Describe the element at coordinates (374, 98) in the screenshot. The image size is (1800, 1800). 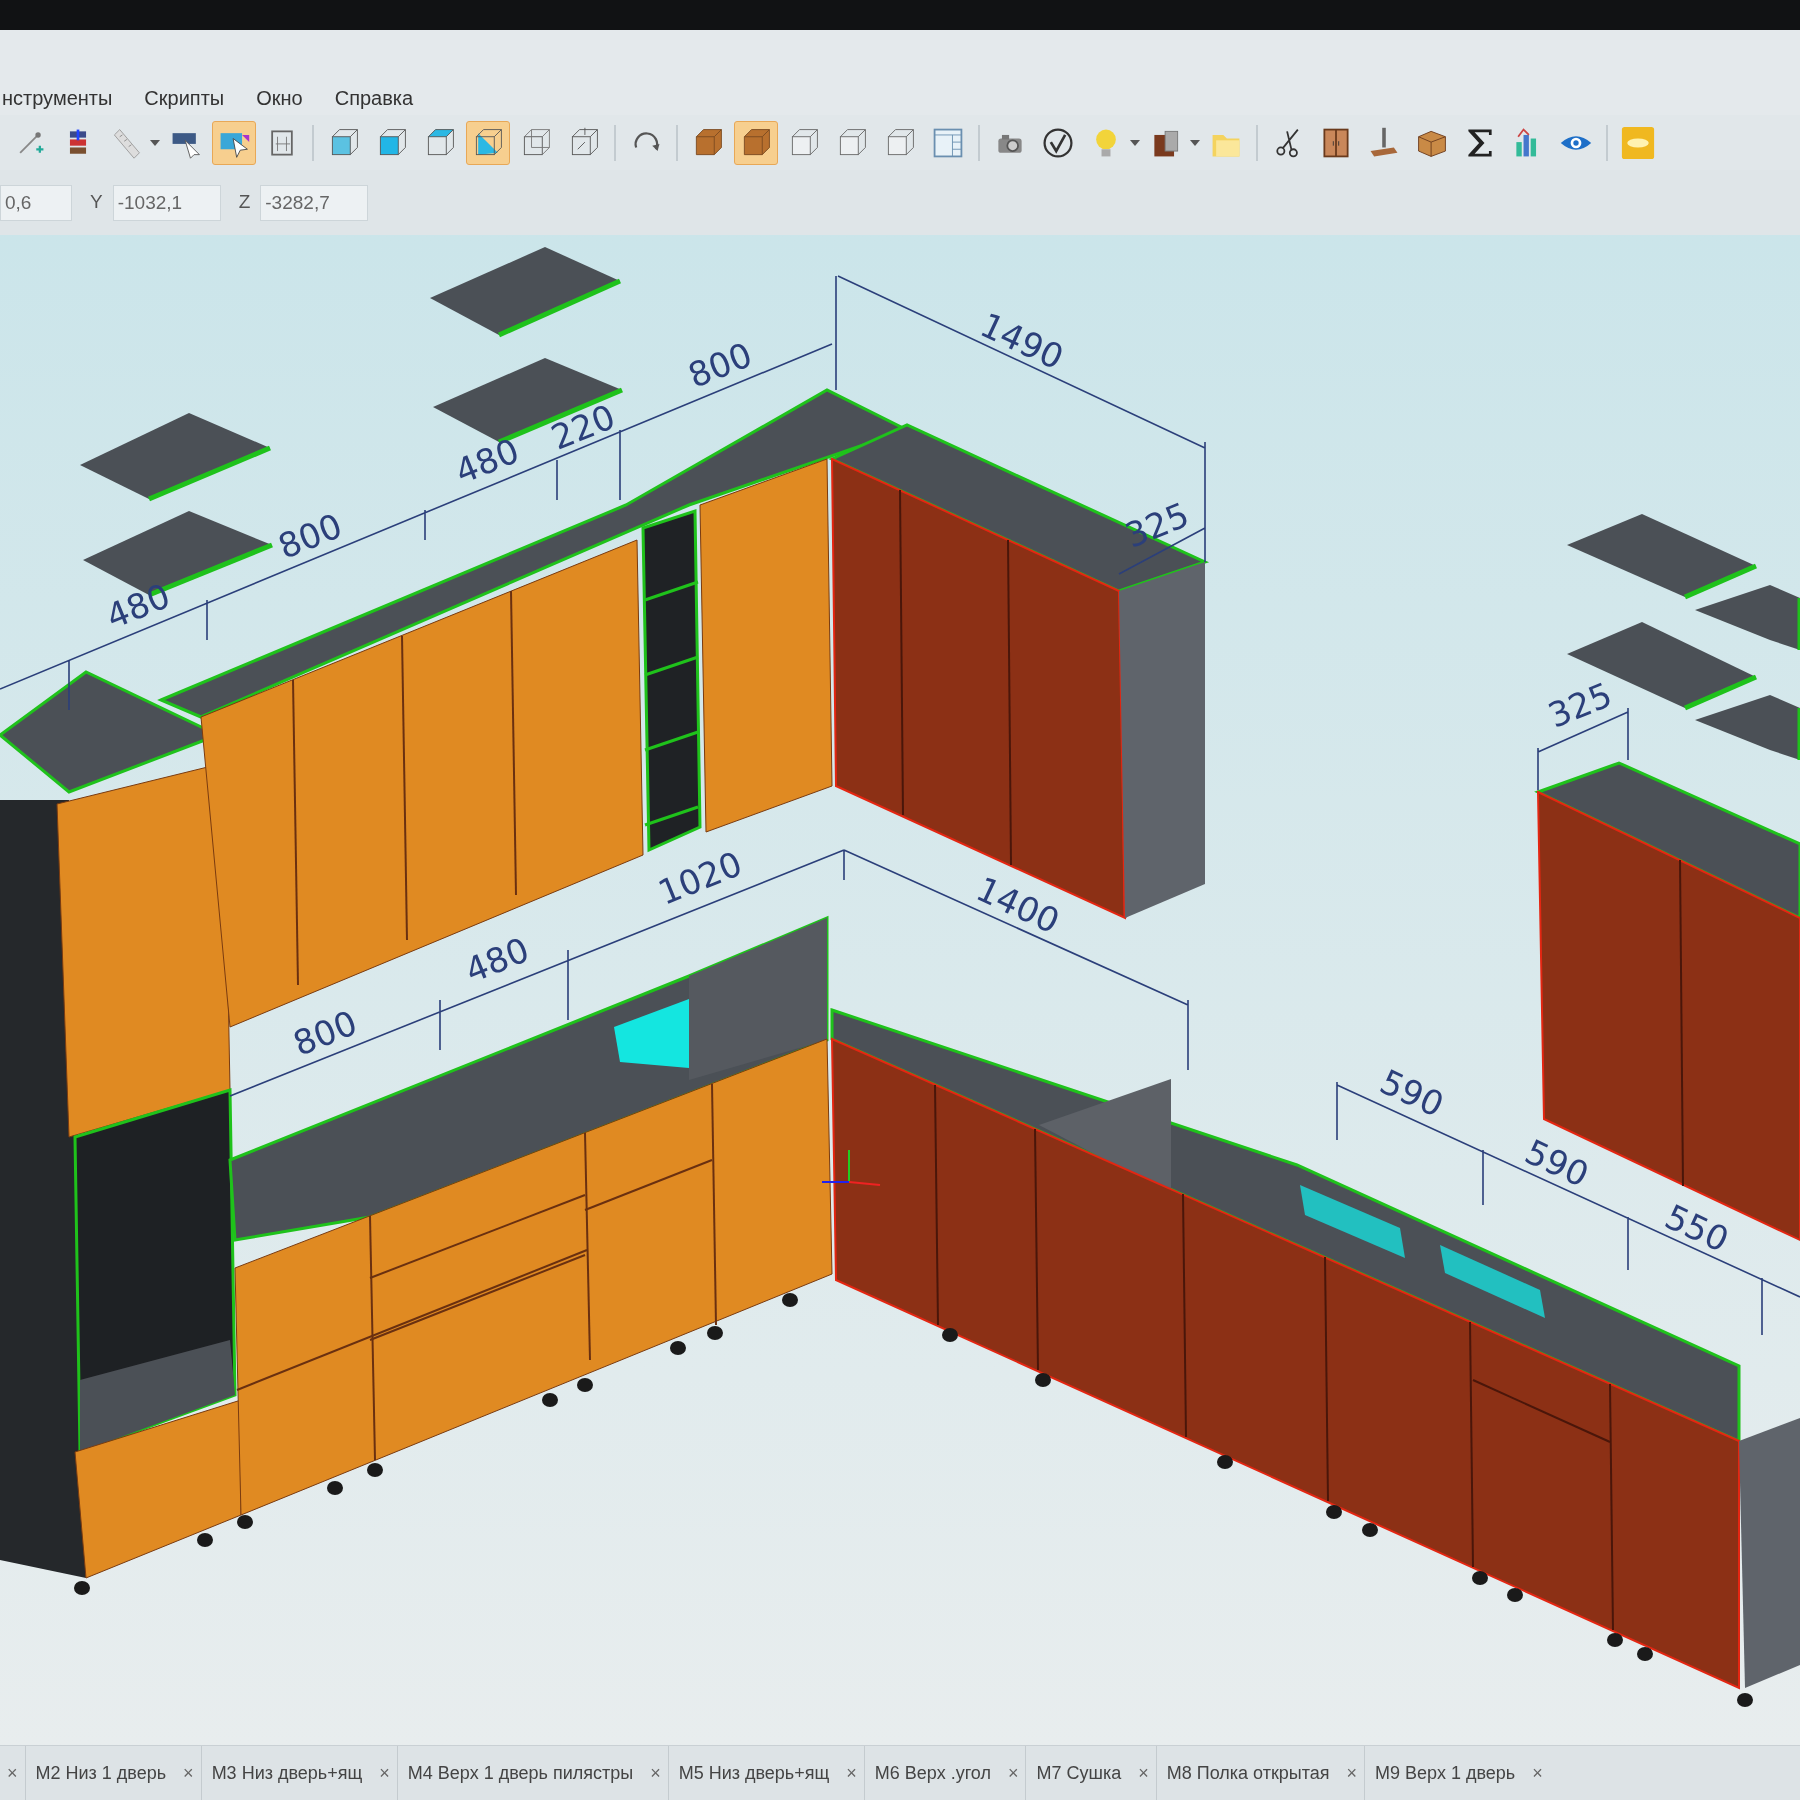
I see `menu-item: Справка` at that location.